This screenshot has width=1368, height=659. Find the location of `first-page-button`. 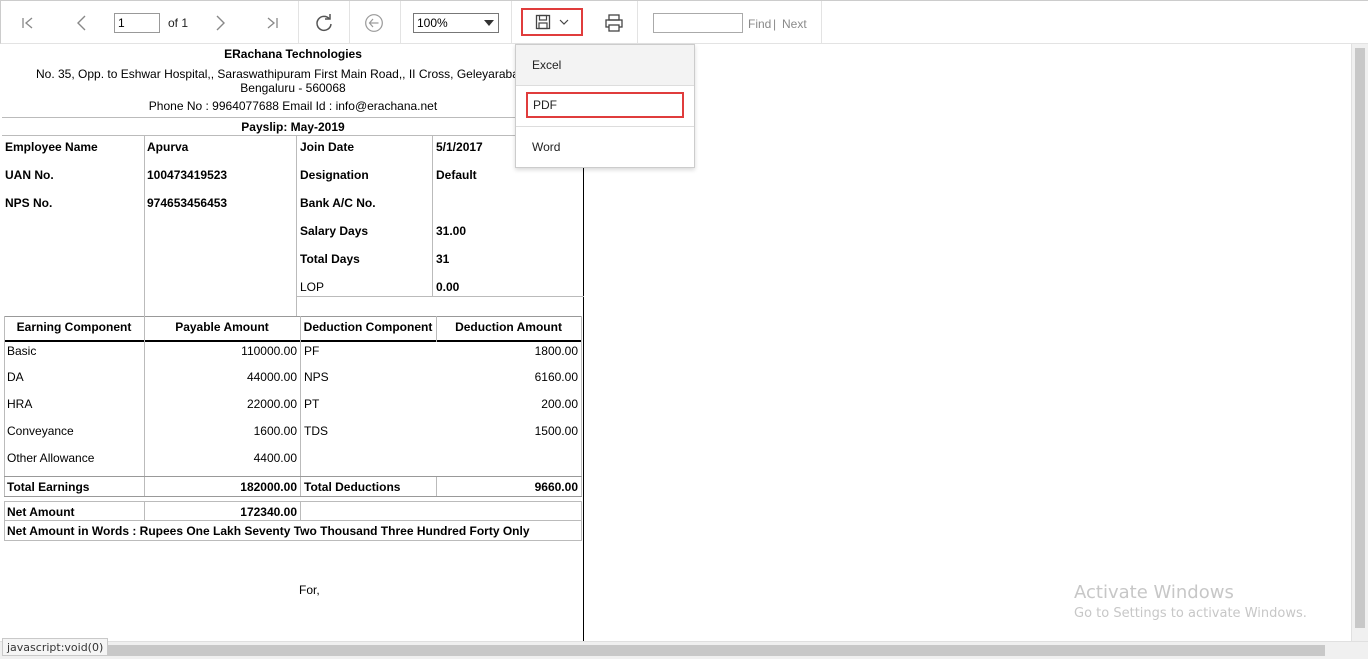

first-page-button is located at coordinates (28, 22).